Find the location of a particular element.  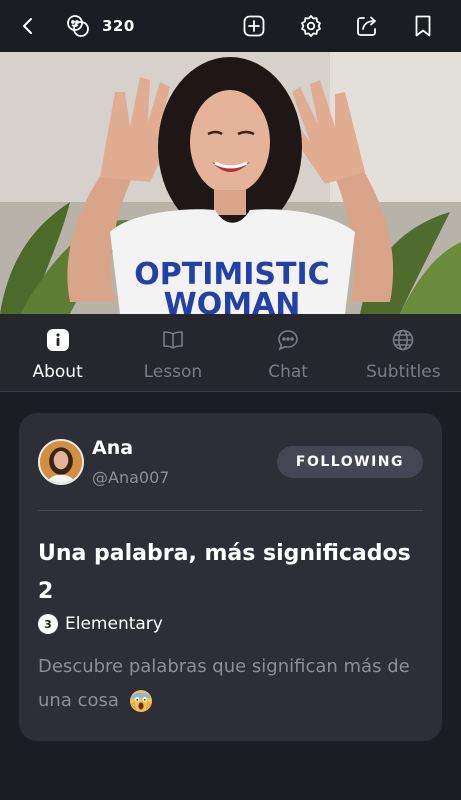

level-badge: 3 is located at coordinates (48, 624).